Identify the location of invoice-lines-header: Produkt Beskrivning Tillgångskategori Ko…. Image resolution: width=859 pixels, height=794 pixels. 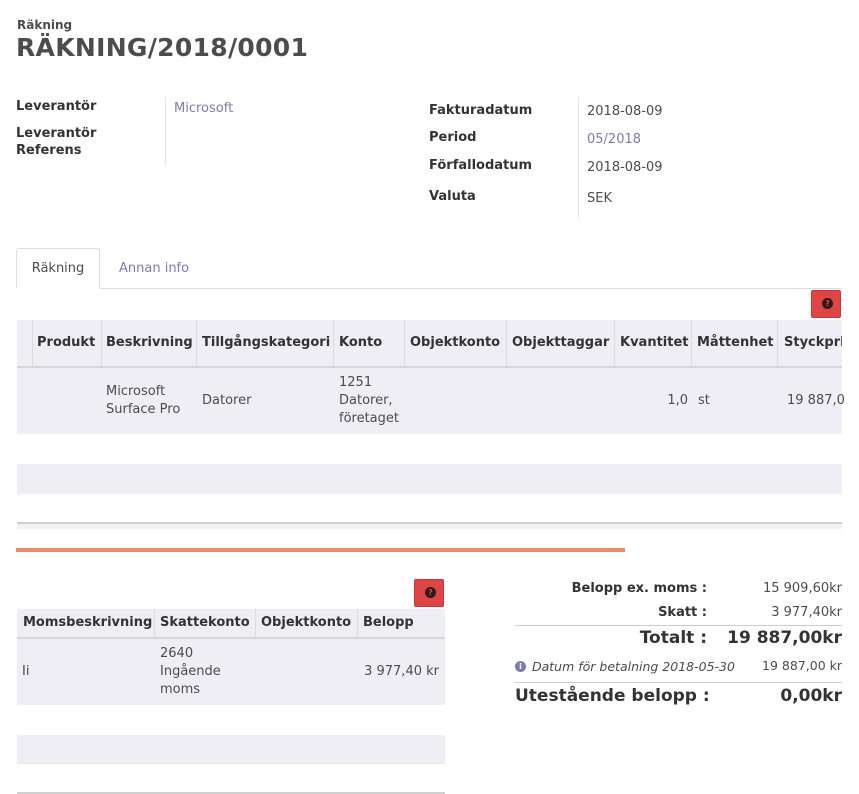
(429, 344).